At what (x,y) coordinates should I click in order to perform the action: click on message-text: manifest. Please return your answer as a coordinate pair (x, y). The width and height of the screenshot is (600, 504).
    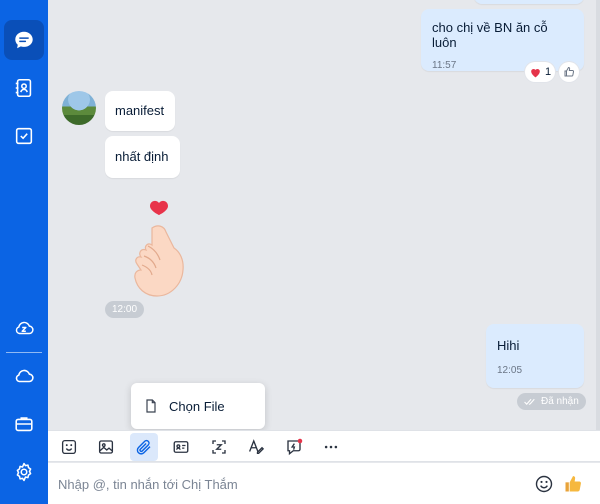
    Looking at the image, I should click on (140, 110).